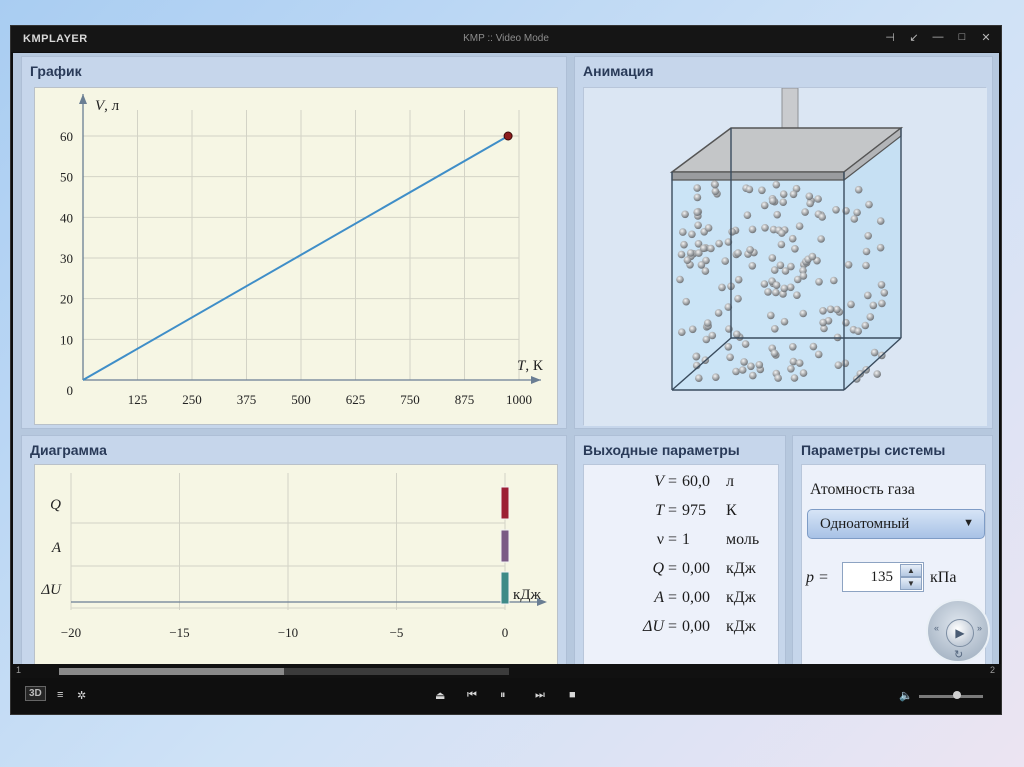 This screenshot has height=767, width=1024. I want to click on state-point-marker, so click(508, 136).